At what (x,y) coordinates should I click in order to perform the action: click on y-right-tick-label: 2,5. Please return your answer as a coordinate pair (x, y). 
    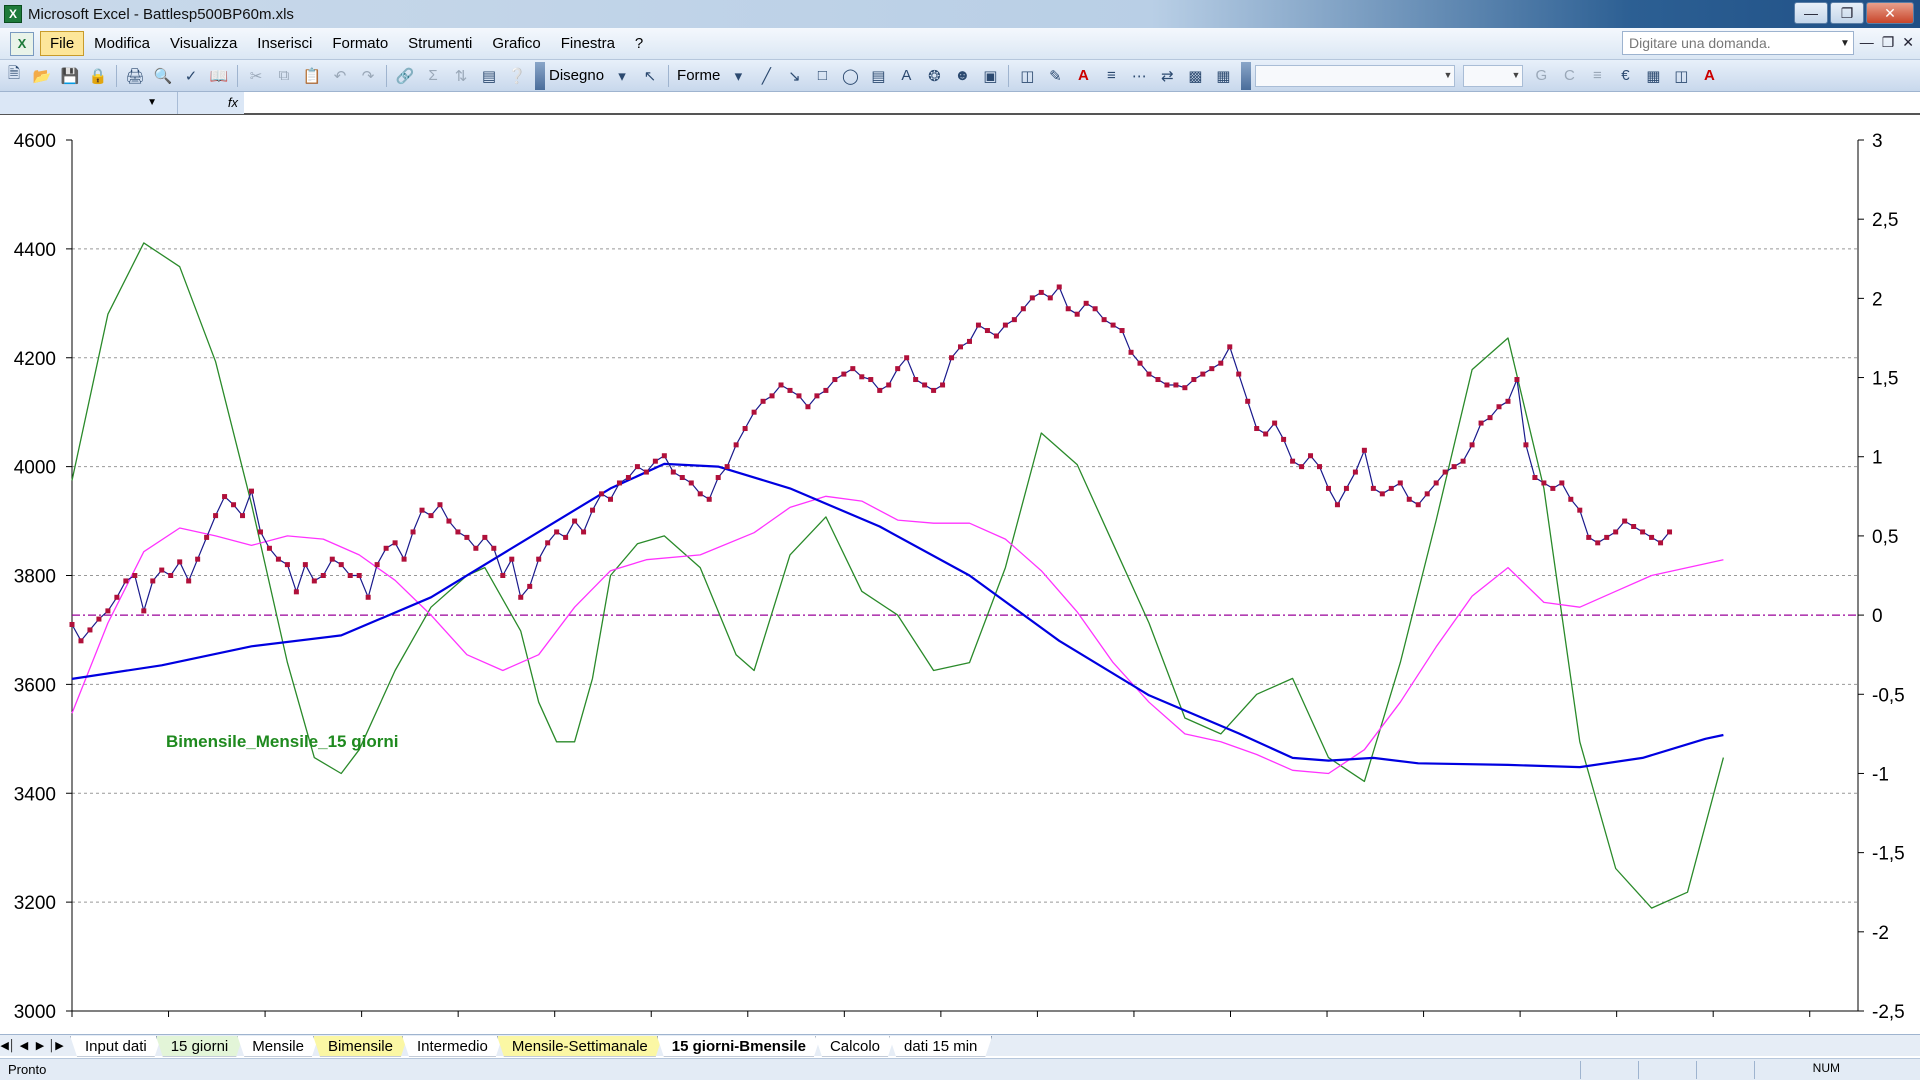
    Looking at the image, I should click on (1885, 220).